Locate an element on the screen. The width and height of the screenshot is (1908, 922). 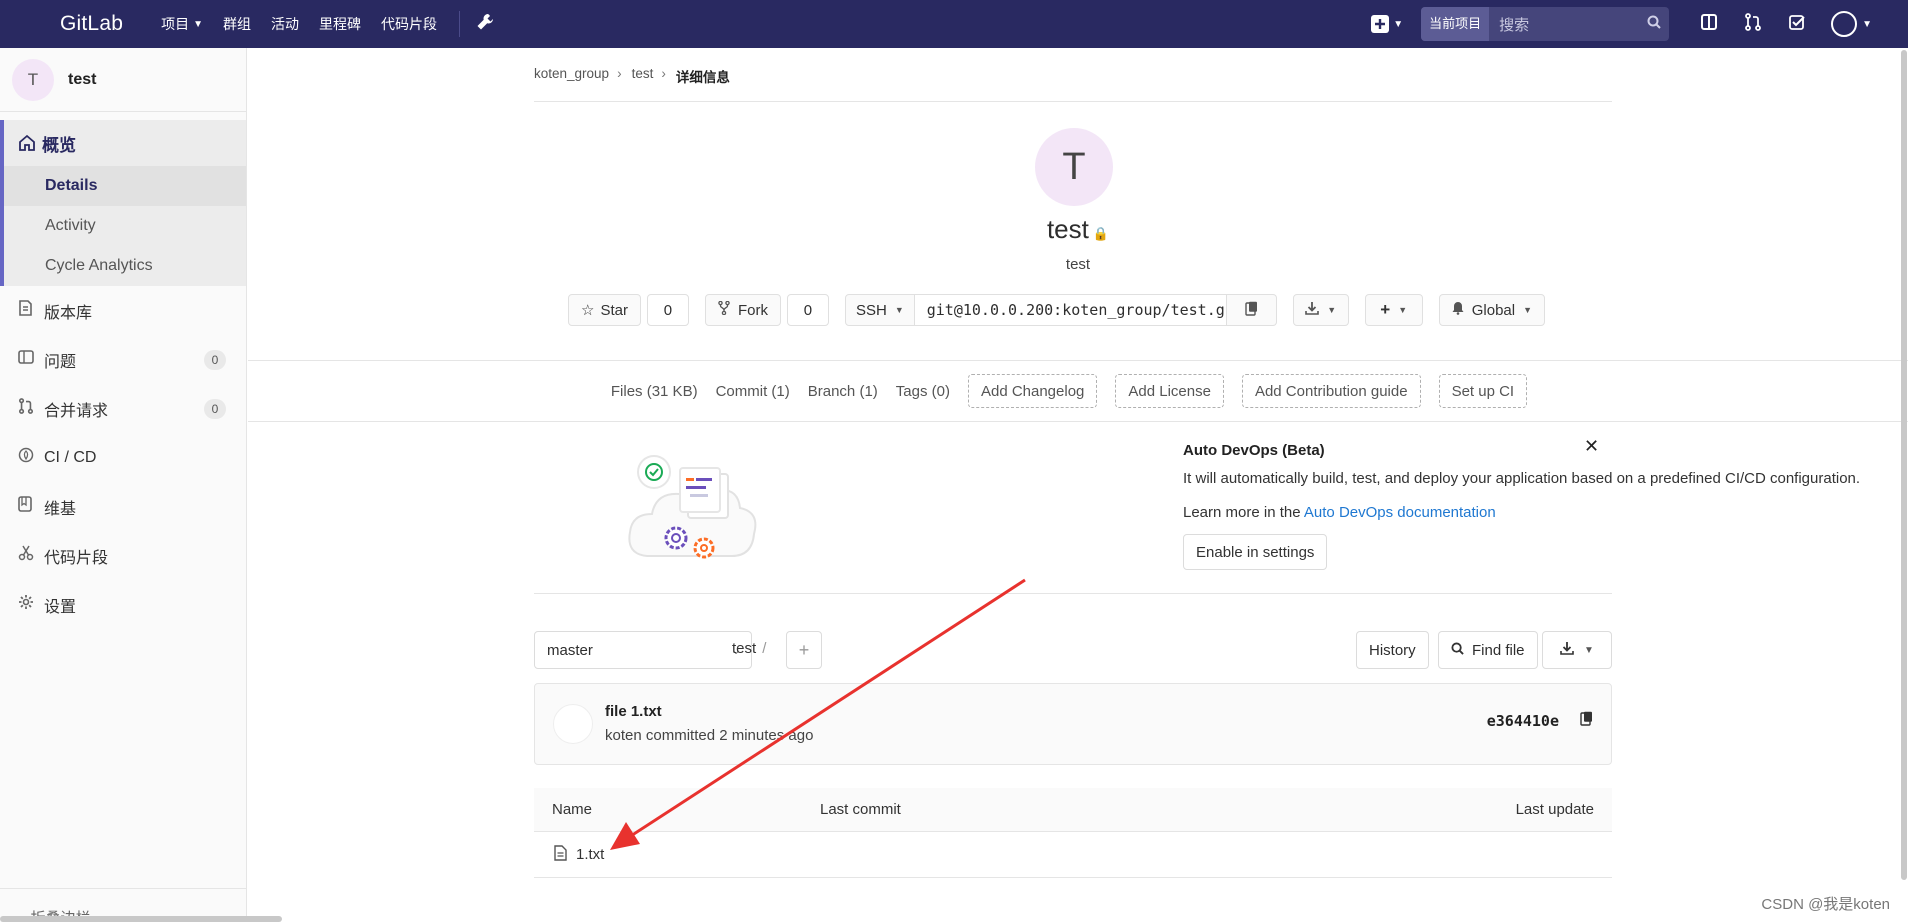
auto-devops-illustration is located at coordinates (692, 507).